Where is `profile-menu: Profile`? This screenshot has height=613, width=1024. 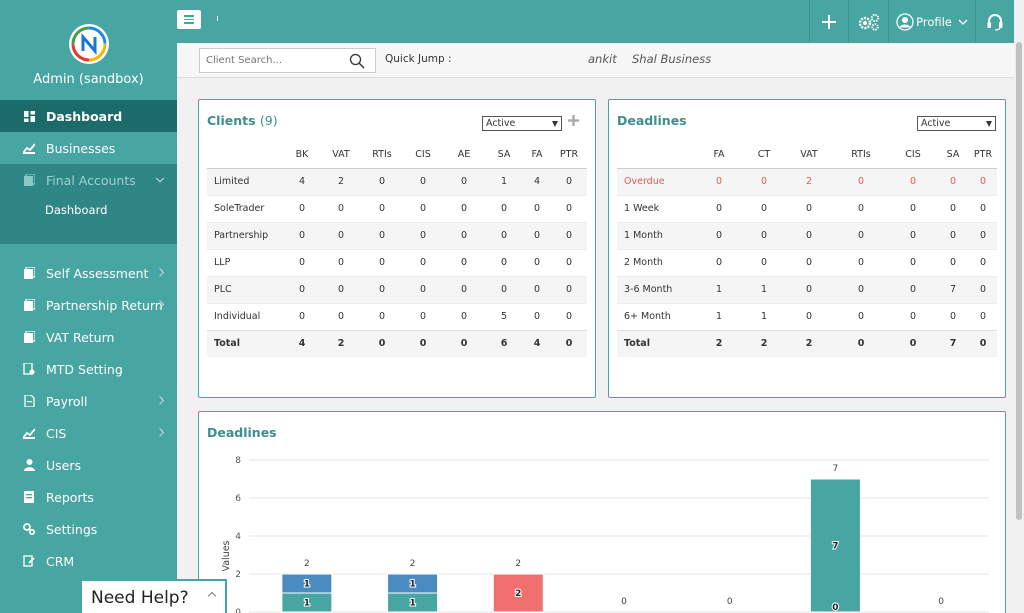 profile-menu: Profile is located at coordinates (931, 21).